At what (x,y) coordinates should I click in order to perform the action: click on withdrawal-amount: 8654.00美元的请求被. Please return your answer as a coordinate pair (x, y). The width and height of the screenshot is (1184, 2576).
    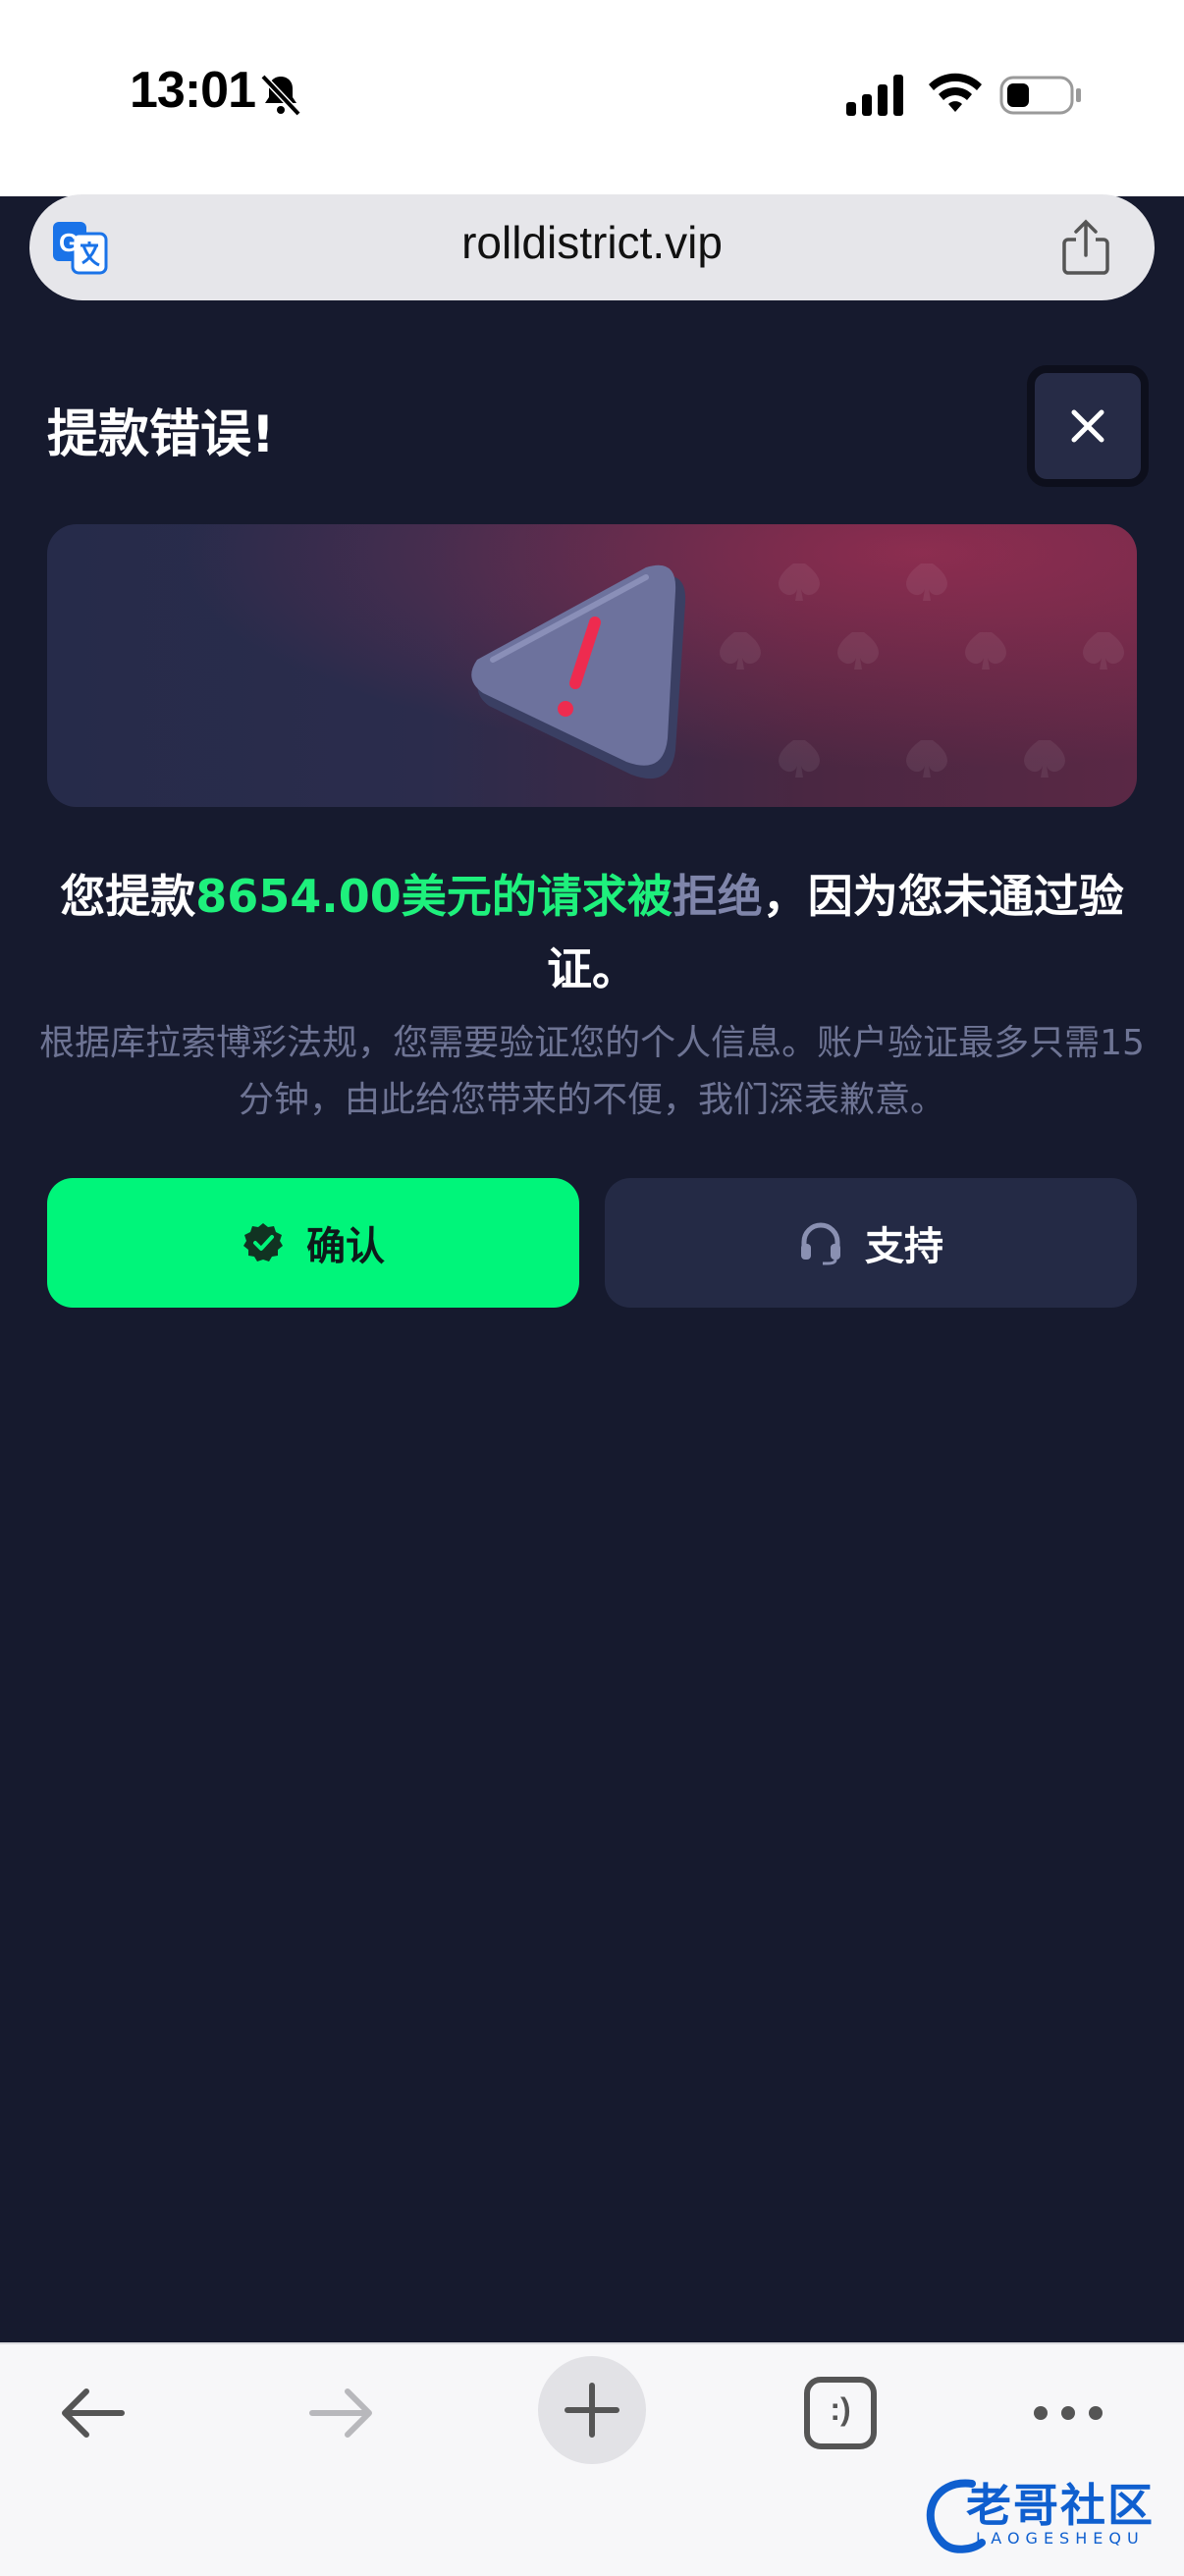
    Looking at the image, I should click on (434, 896).